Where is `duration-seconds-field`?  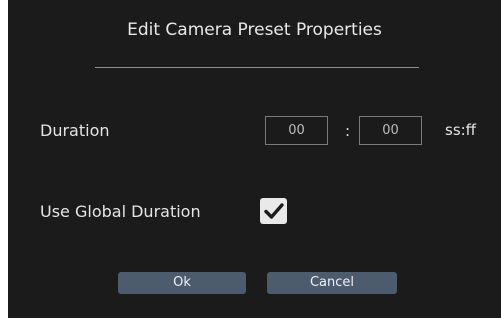 duration-seconds-field is located at coordinates (296, 130).